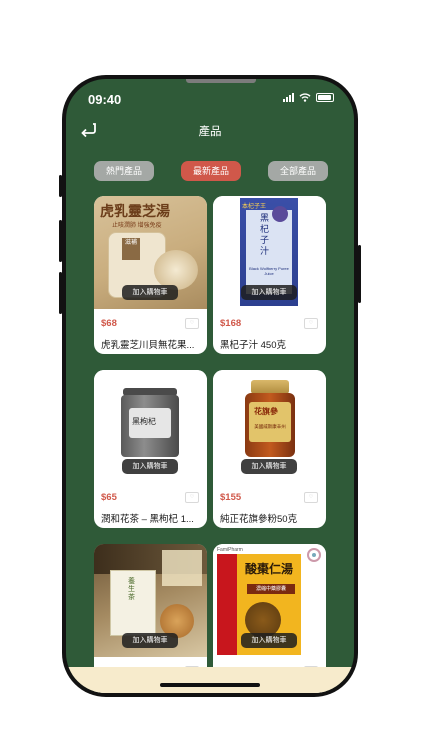 The height and width of the screenshot is (750, 422). I want to click on phone-volume-up, so click(60, 241).